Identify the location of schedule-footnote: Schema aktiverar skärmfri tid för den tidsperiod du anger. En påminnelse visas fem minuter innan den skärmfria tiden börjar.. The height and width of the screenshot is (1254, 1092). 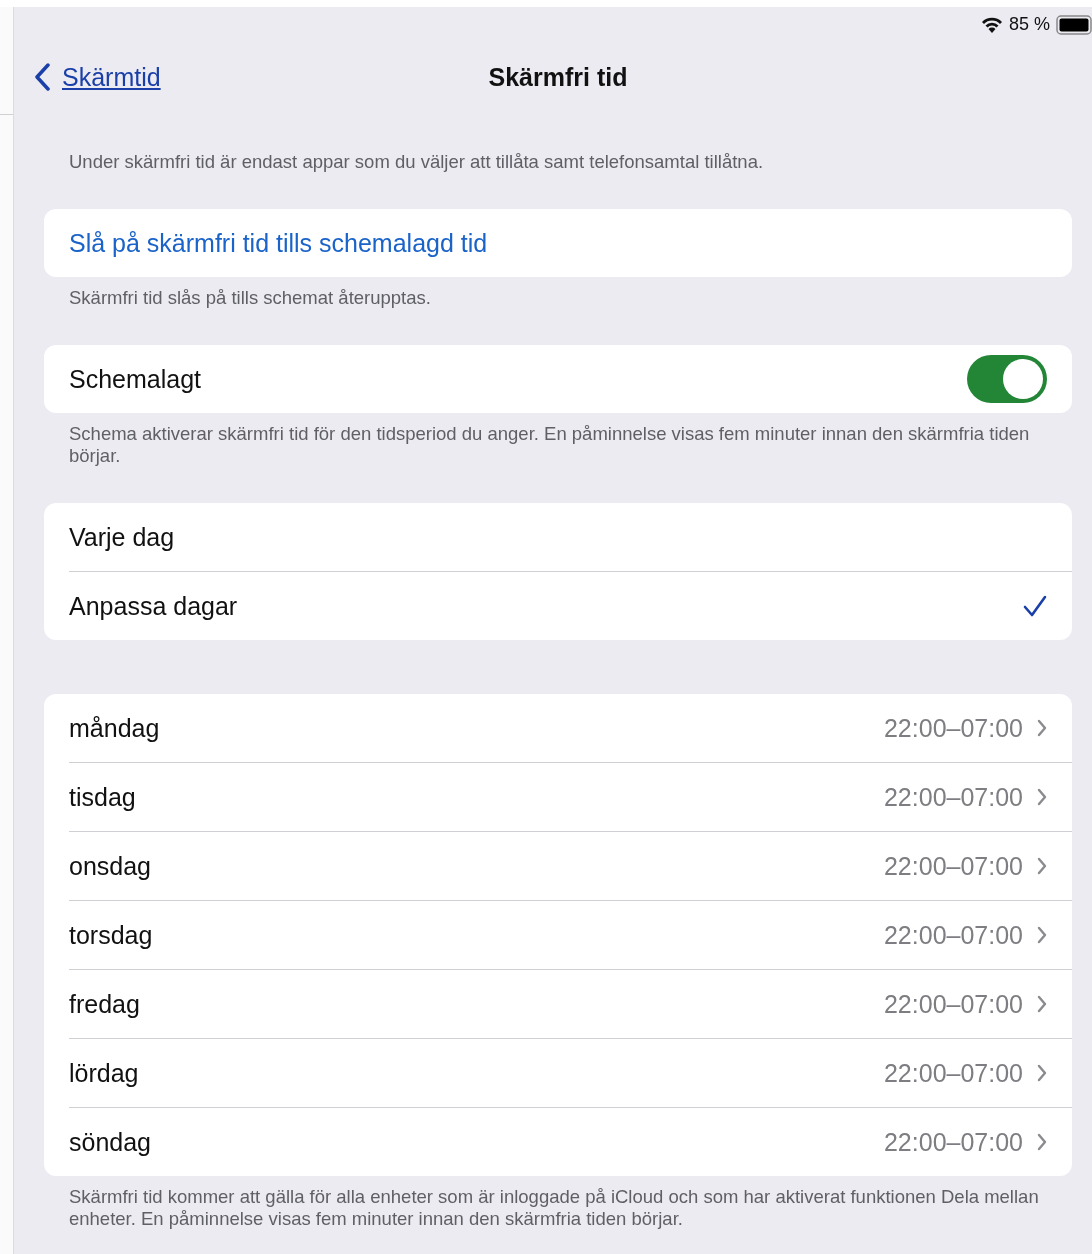
(549, 445).